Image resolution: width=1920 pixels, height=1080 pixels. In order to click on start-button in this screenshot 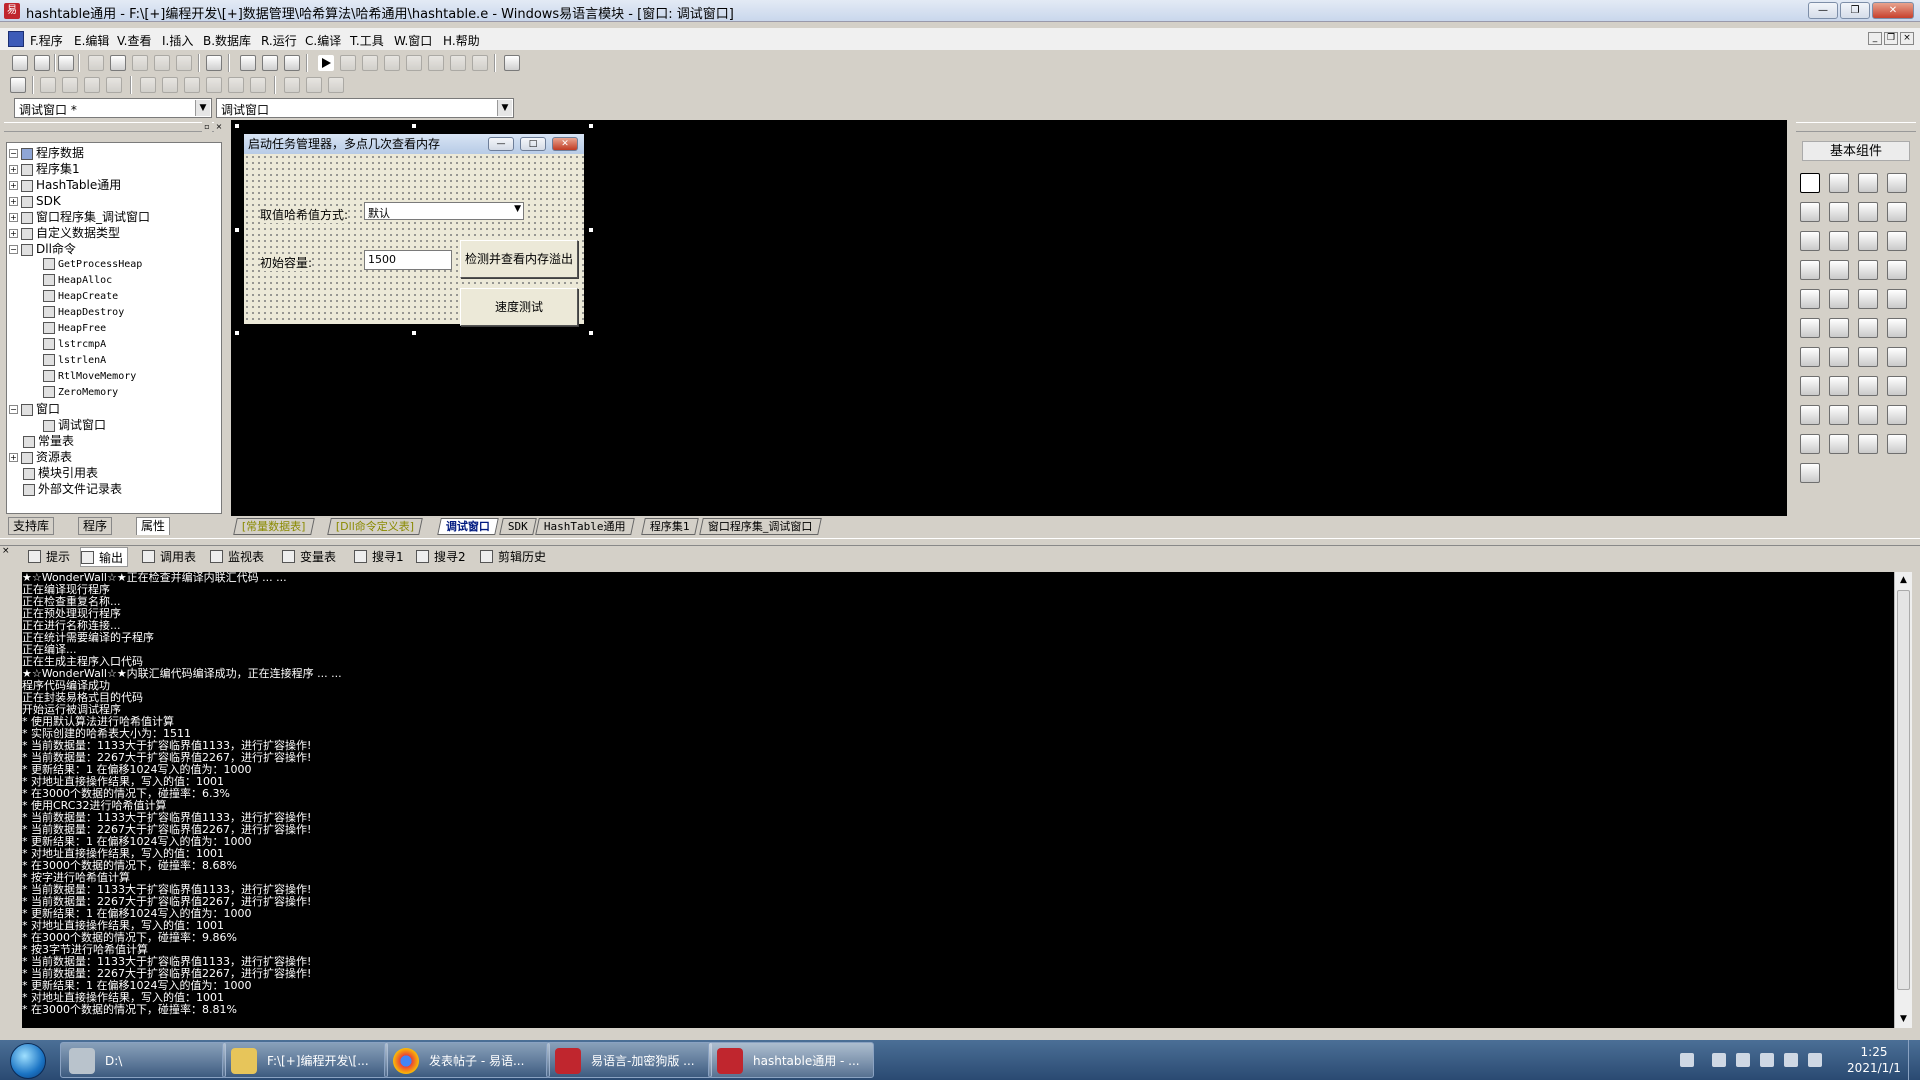, I will do `click(28, 1060)`.